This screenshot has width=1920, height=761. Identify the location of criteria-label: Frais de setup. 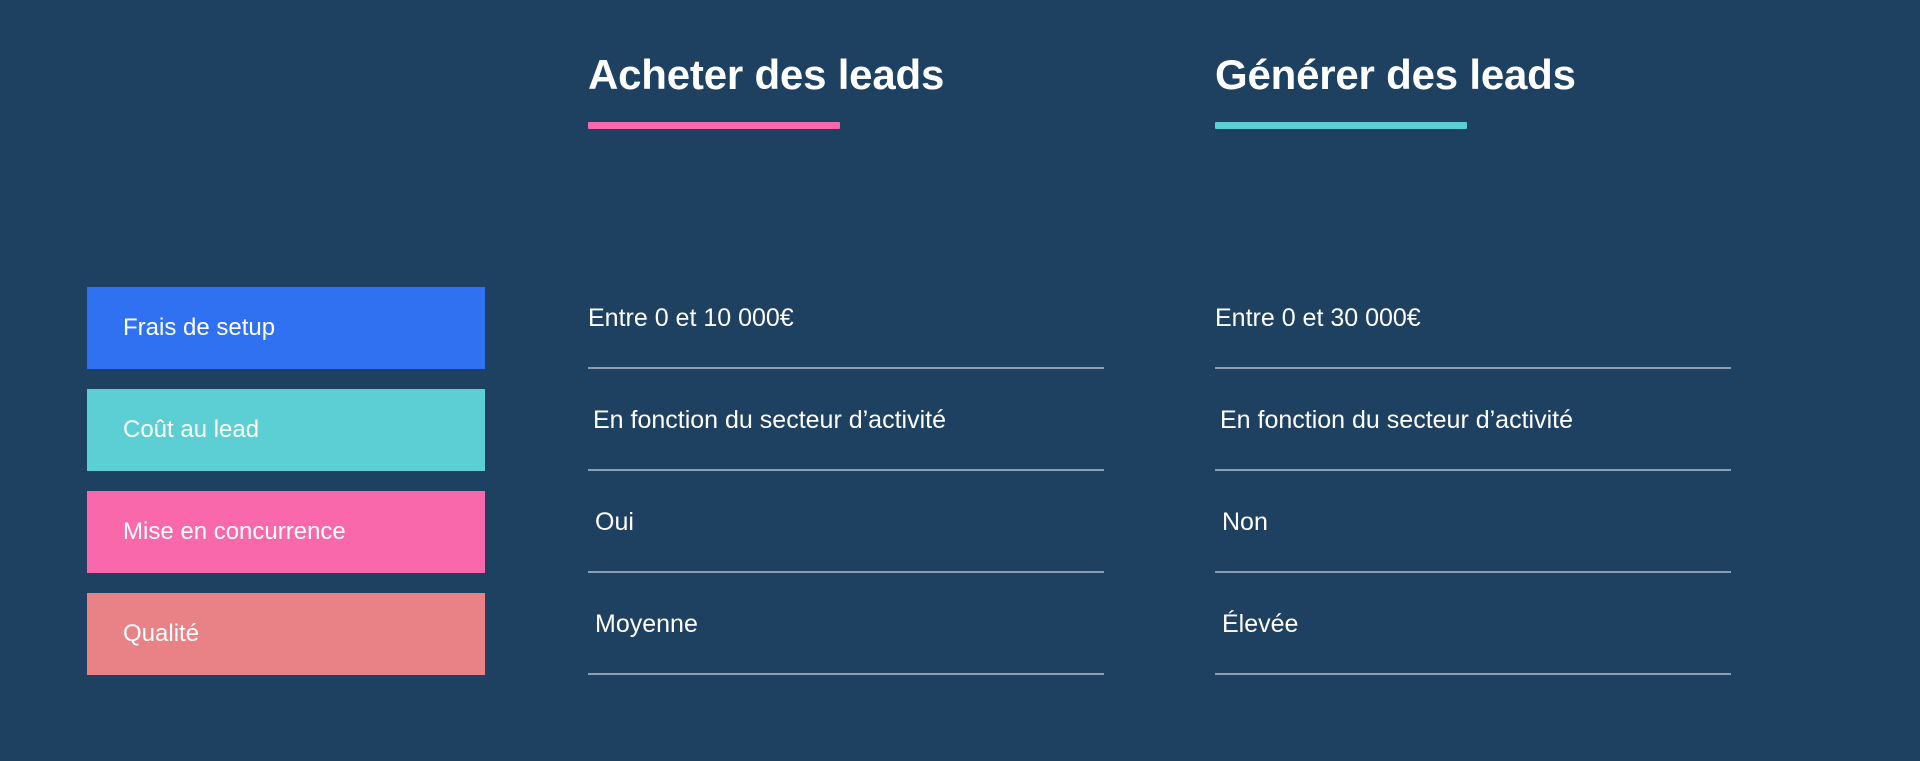
(199, 327).